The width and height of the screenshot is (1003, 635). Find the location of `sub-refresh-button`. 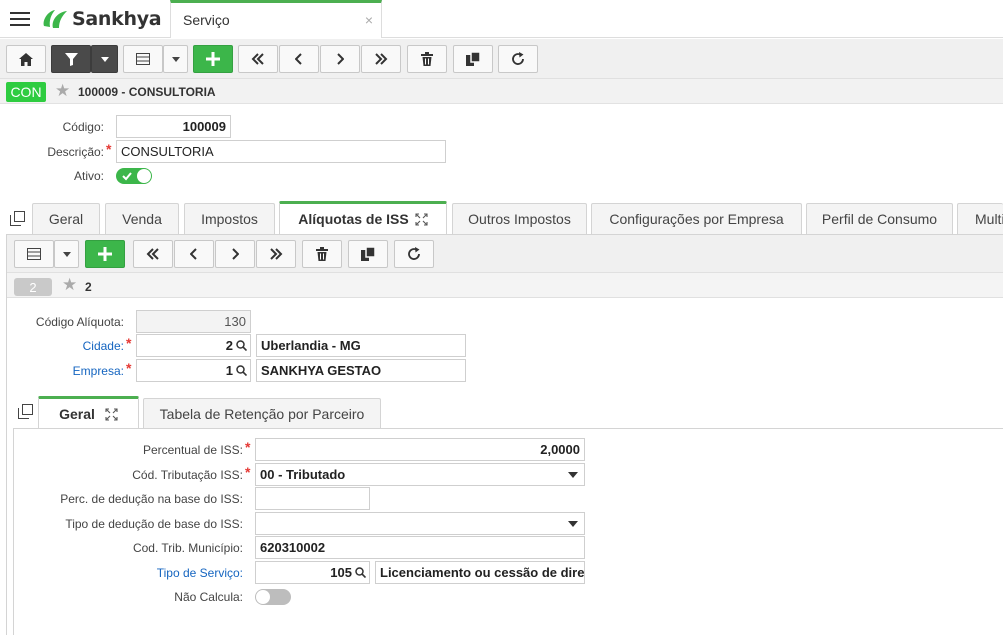

sub-refresh-button is located at coordinates (414, 254).